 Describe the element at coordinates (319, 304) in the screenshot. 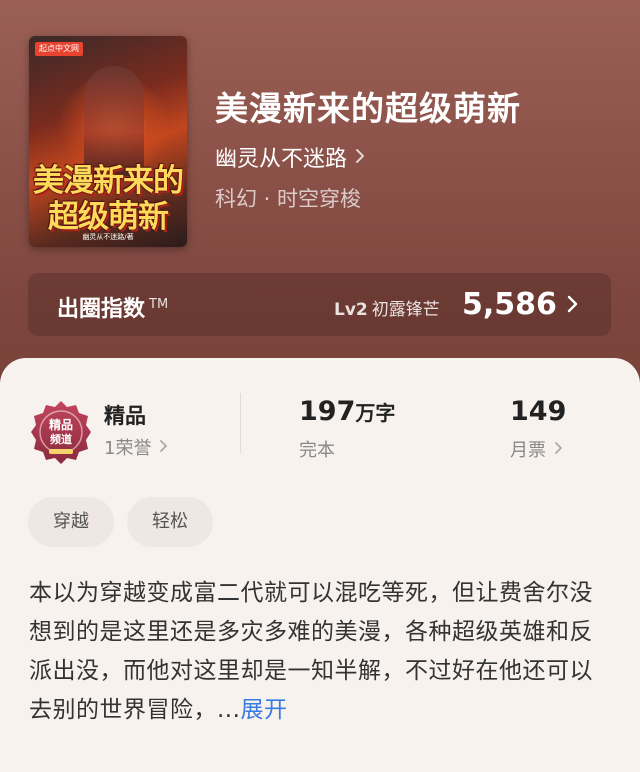

I see `popularity-index-card: 出圈指数 TM Lv2 初露锋芒 5,586` at that location.